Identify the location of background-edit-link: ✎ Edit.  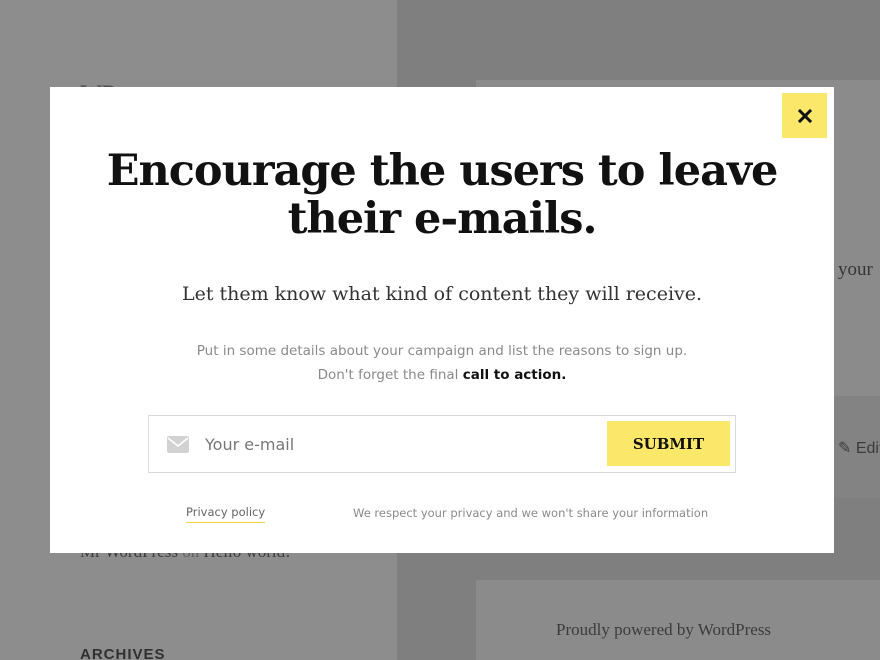
(859, 448).